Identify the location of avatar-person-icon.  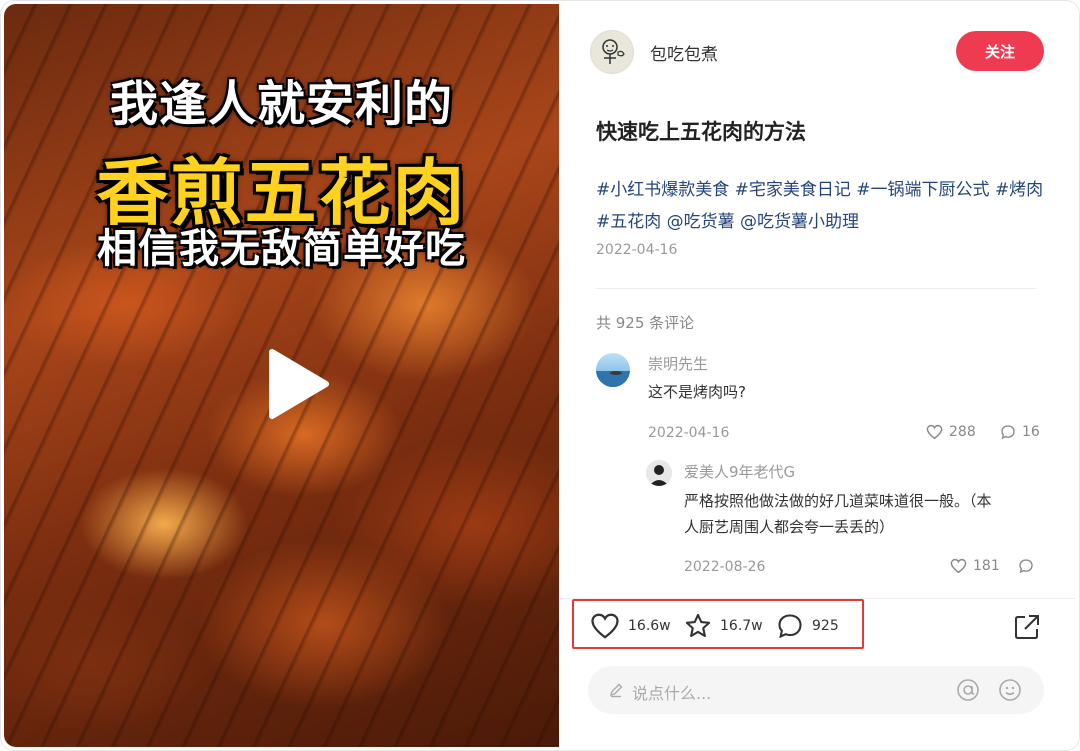
(659, 473).